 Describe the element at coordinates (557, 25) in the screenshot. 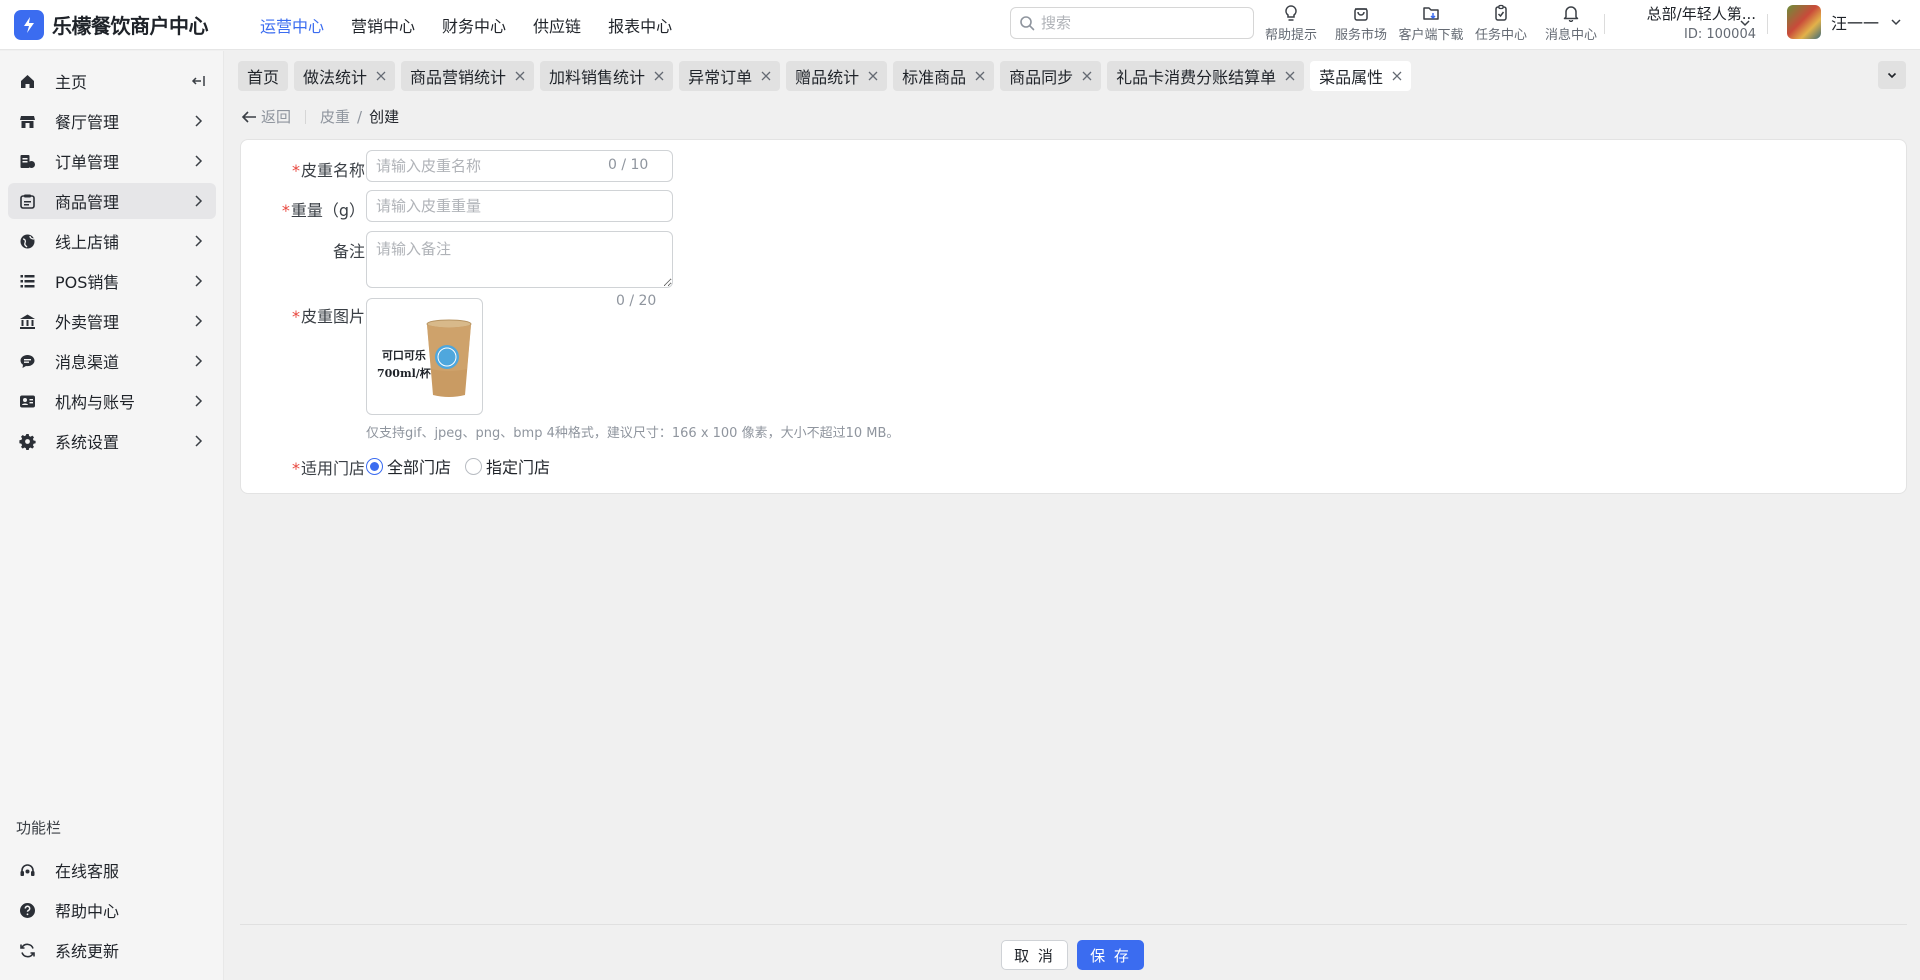

I see `topnav-supply-chain: 供应链` at that location.